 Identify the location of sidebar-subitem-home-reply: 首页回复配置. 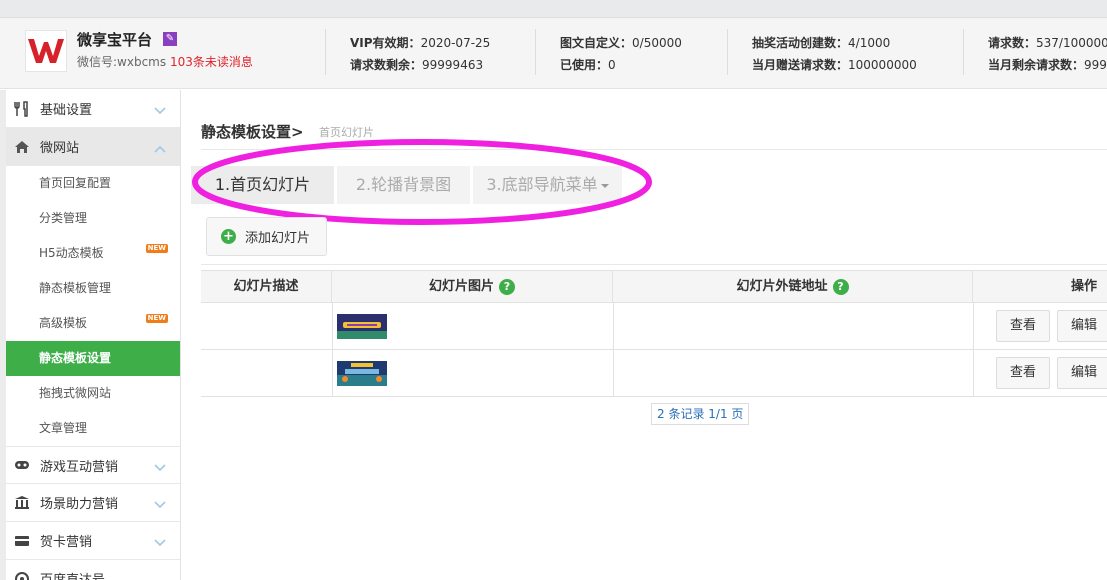
(93, 183).